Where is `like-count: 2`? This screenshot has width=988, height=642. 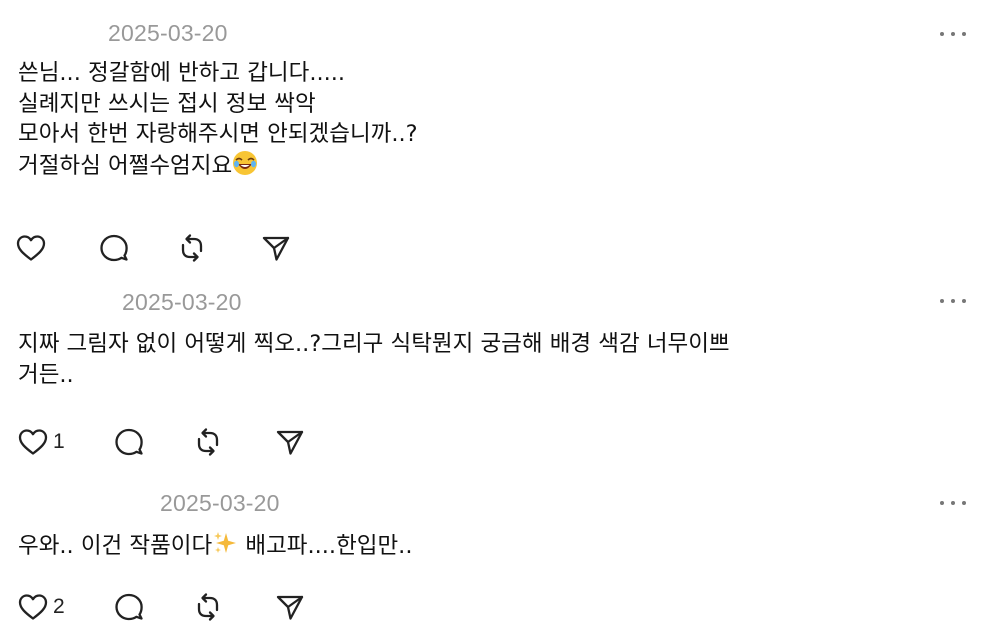
like-count: 2 is located at coordinates (59, 606).